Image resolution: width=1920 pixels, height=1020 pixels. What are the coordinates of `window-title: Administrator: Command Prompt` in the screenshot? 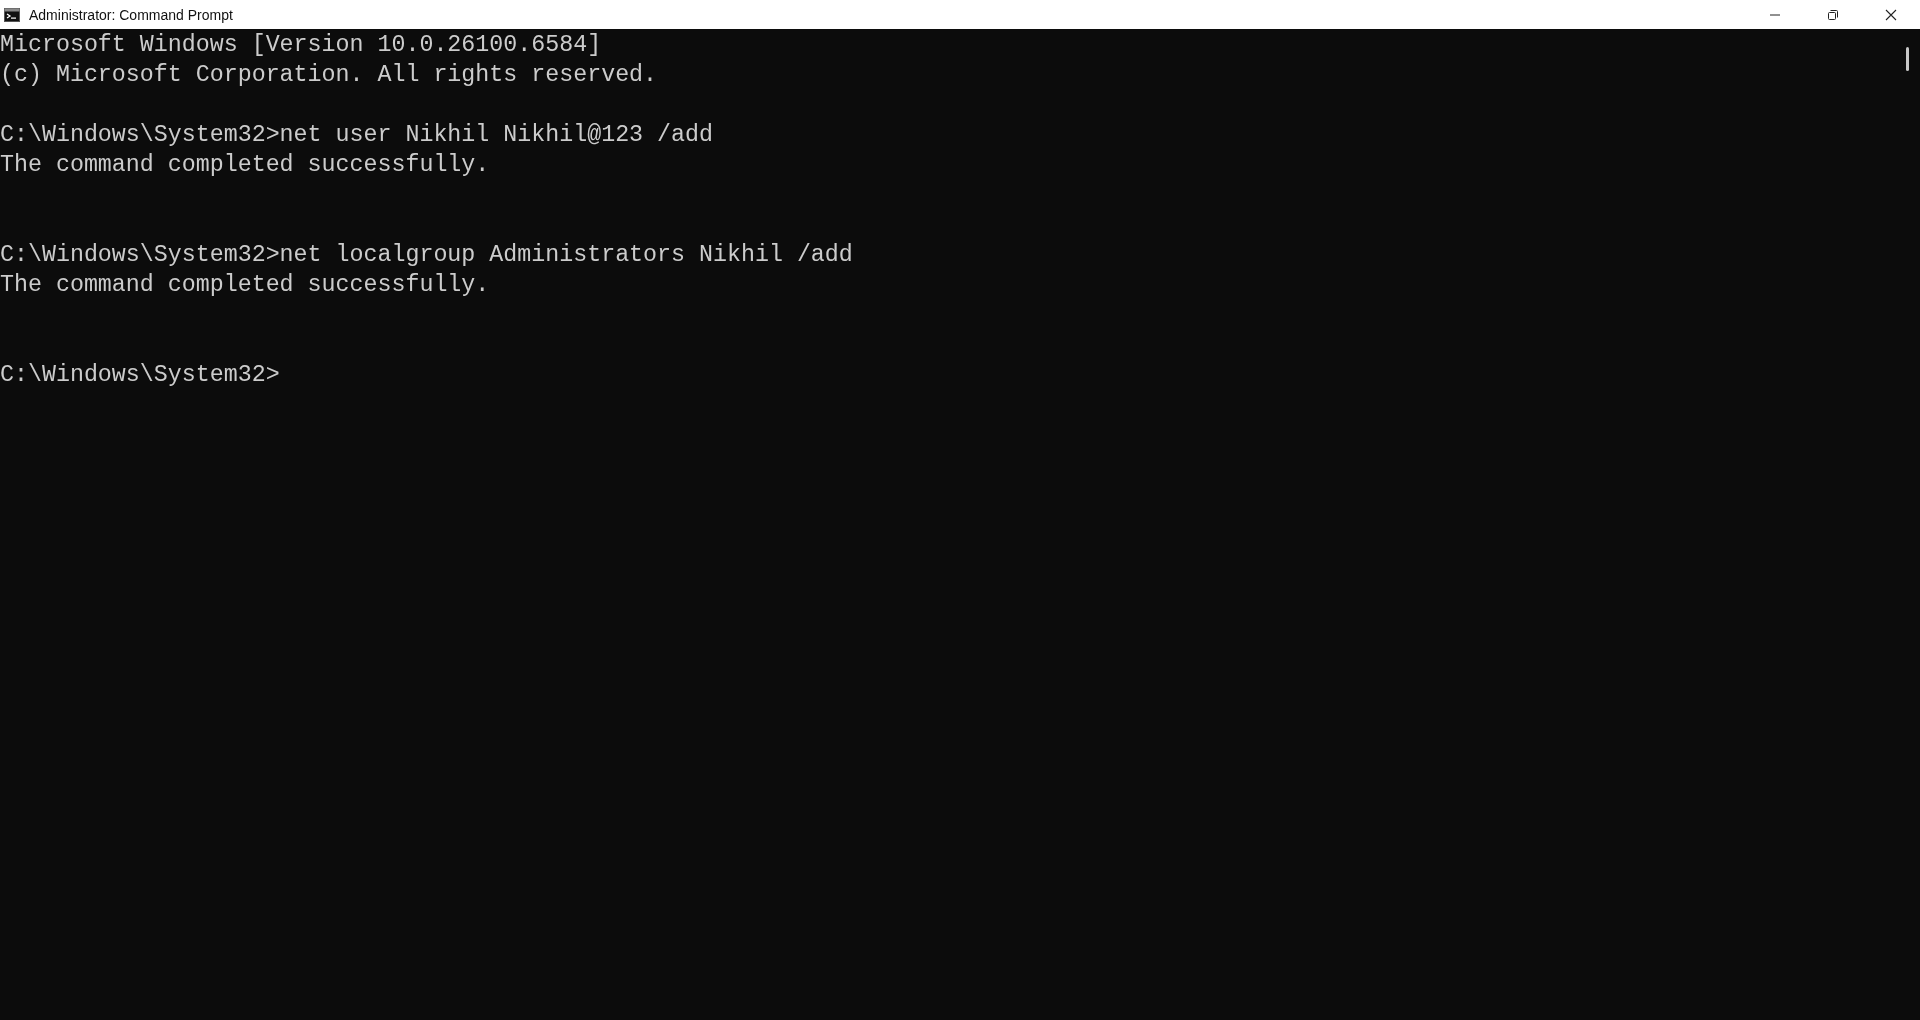 It's located at (131, 14).